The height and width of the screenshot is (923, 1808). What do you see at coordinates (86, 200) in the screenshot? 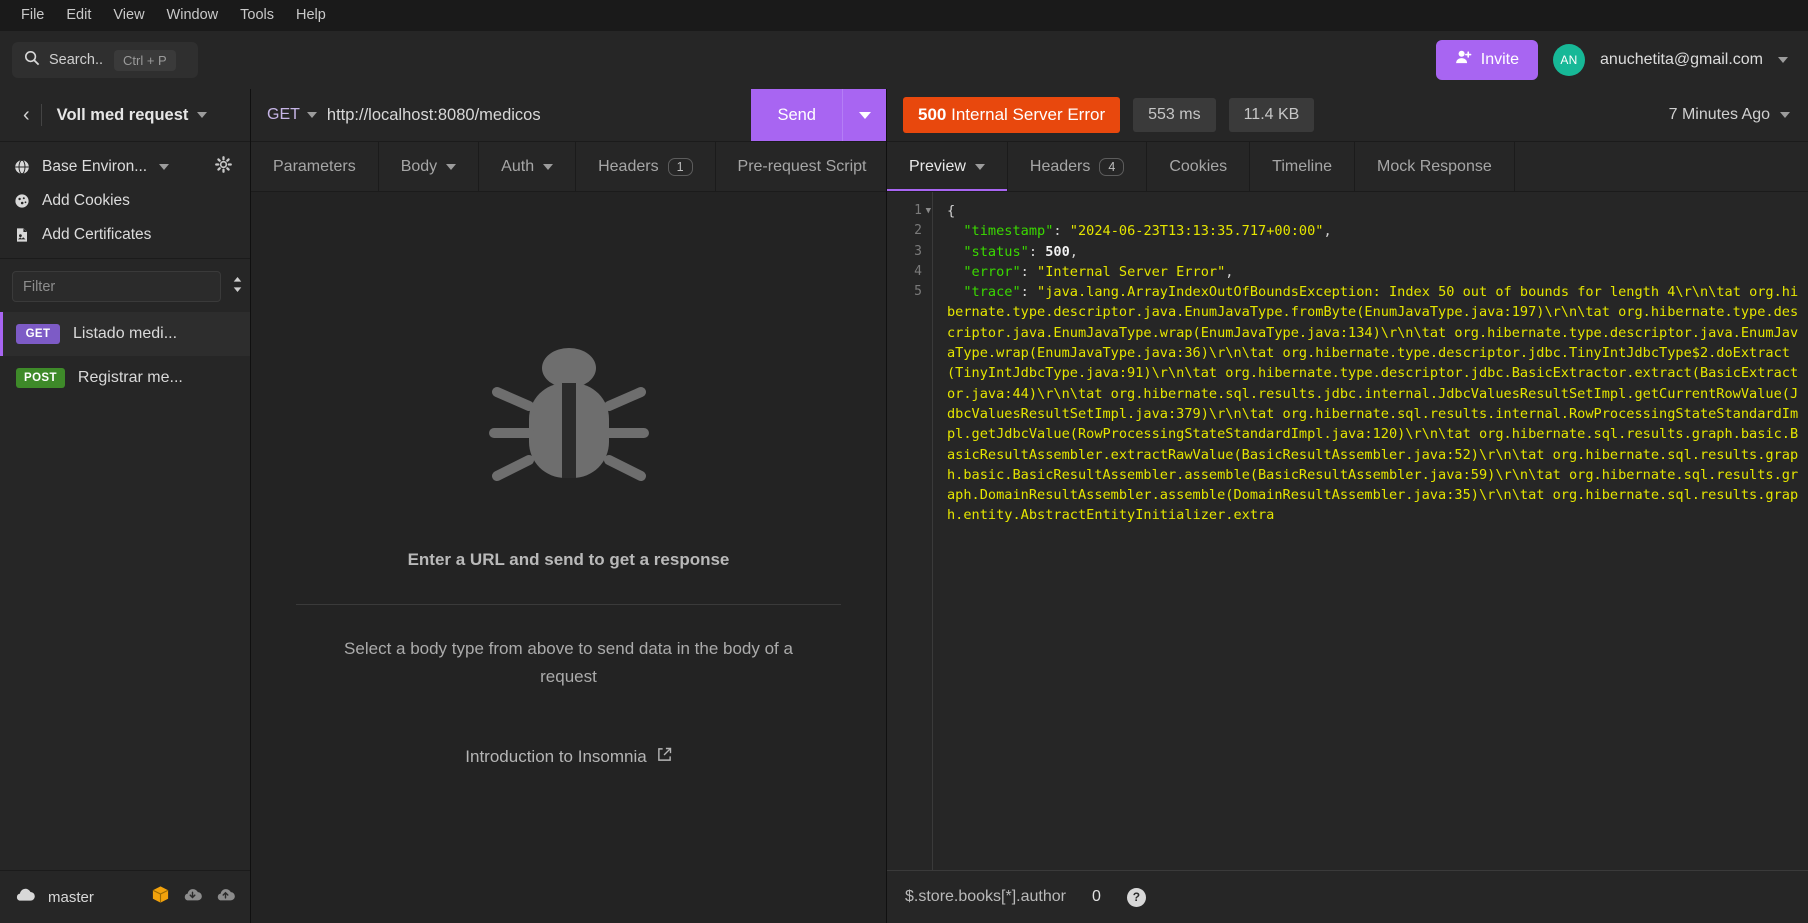
I see `add-cookies-label: Add Cookies` at bounding box center [86, 200].